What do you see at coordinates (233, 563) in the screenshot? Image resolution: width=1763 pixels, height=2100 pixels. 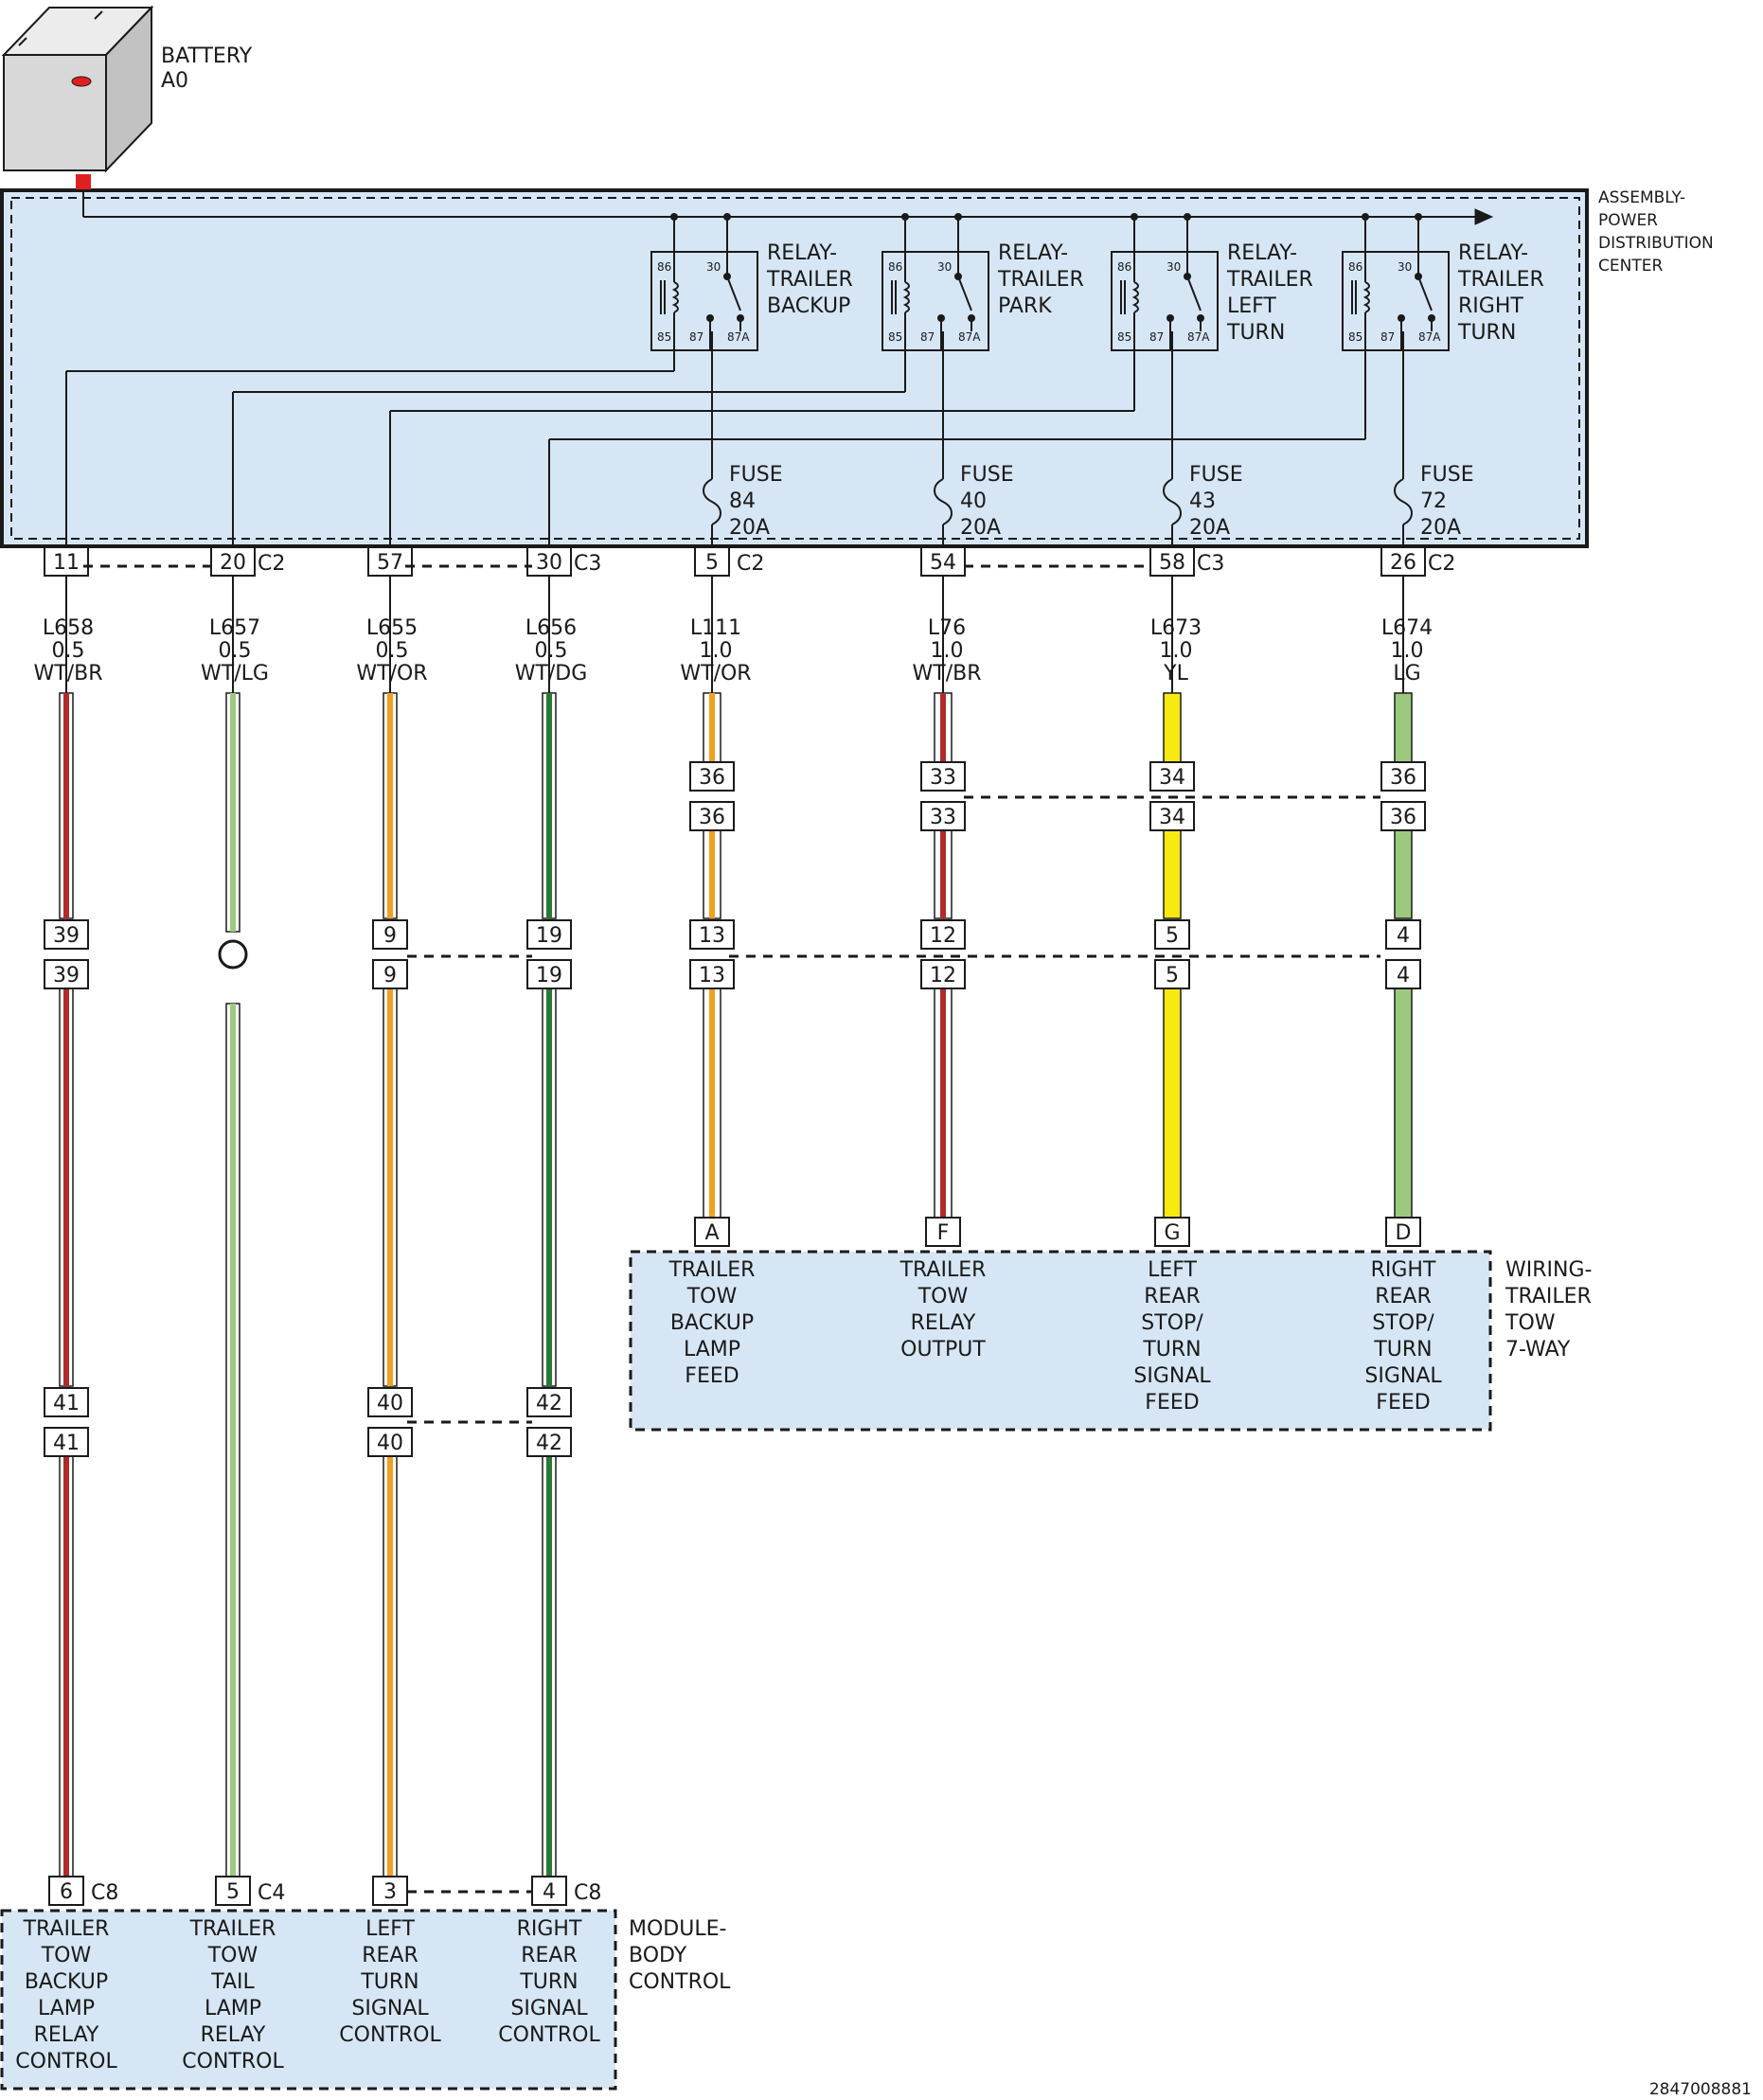 I see `pin-number: 20` at bounding box center [233, 563].